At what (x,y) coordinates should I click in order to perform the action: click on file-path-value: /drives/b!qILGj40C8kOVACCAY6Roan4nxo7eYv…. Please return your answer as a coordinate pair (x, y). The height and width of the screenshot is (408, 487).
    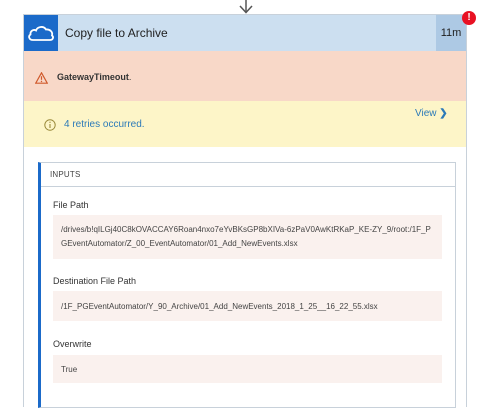
    Looking at the image, I should click on (247, 237).